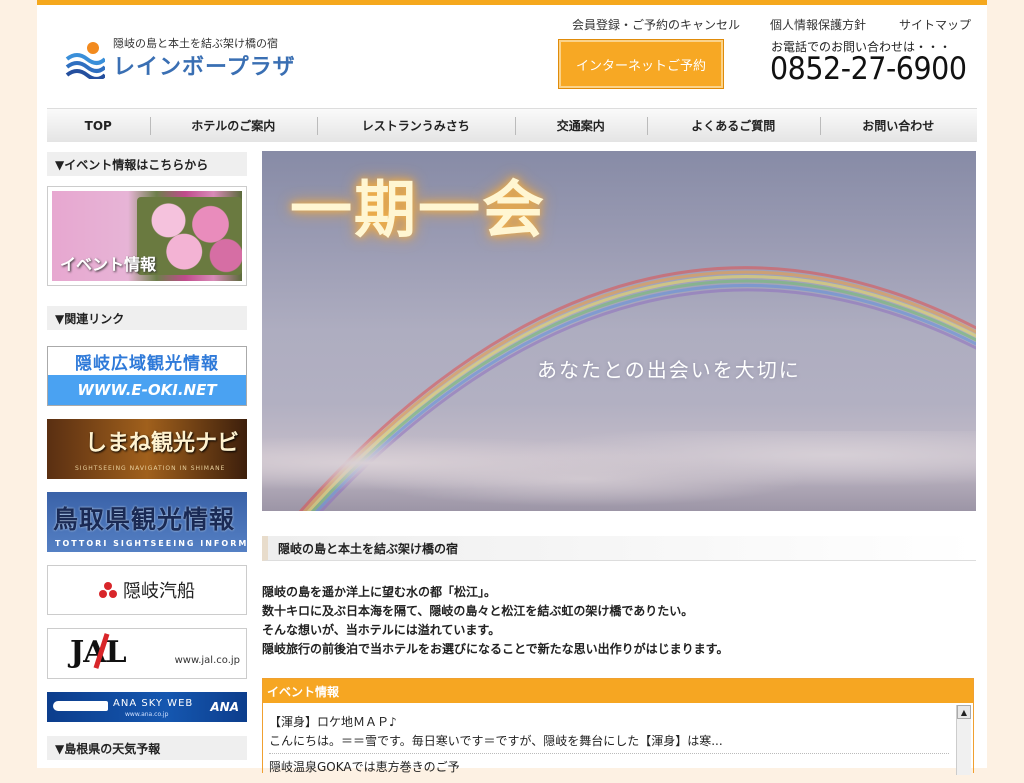 The image size is (1024, 783). What do you see at coordinates (98, 125) in the screenshot?
I see `nav-top: TOP` at bounding box center [98, 125].